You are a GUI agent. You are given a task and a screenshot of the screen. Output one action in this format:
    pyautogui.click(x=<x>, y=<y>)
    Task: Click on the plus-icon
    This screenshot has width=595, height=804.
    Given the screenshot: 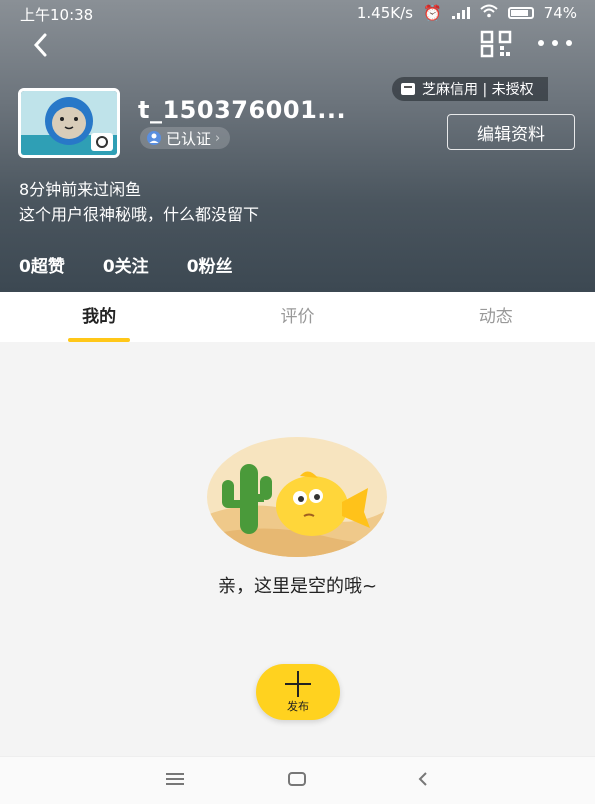 What is the action you would take?
    pyautogui.click(x=298, y=683)
    